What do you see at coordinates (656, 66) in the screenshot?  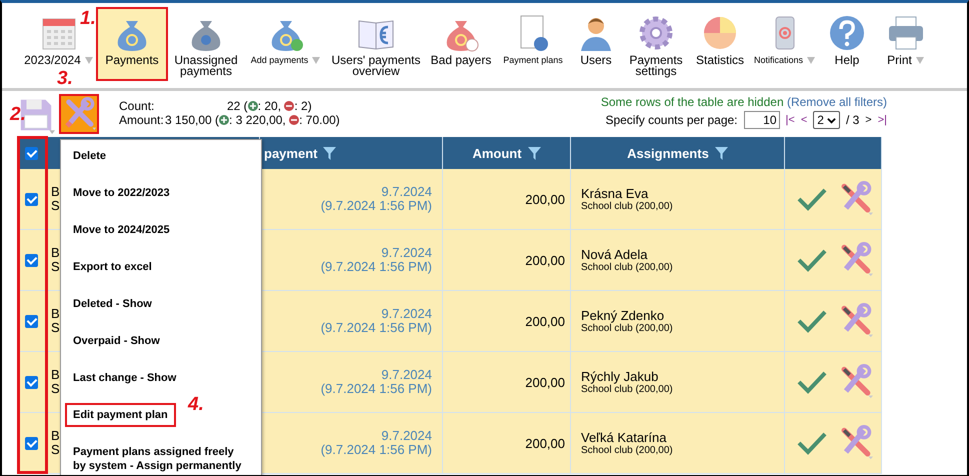 I see `toolbar-button: Payments settings` at bounding box center [656, 66].